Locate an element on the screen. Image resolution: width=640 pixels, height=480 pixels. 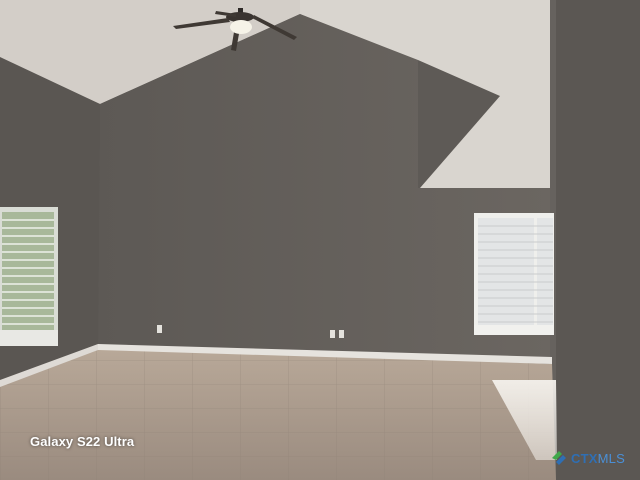
ctx-text: CTX is located at coordinates (584, 458).